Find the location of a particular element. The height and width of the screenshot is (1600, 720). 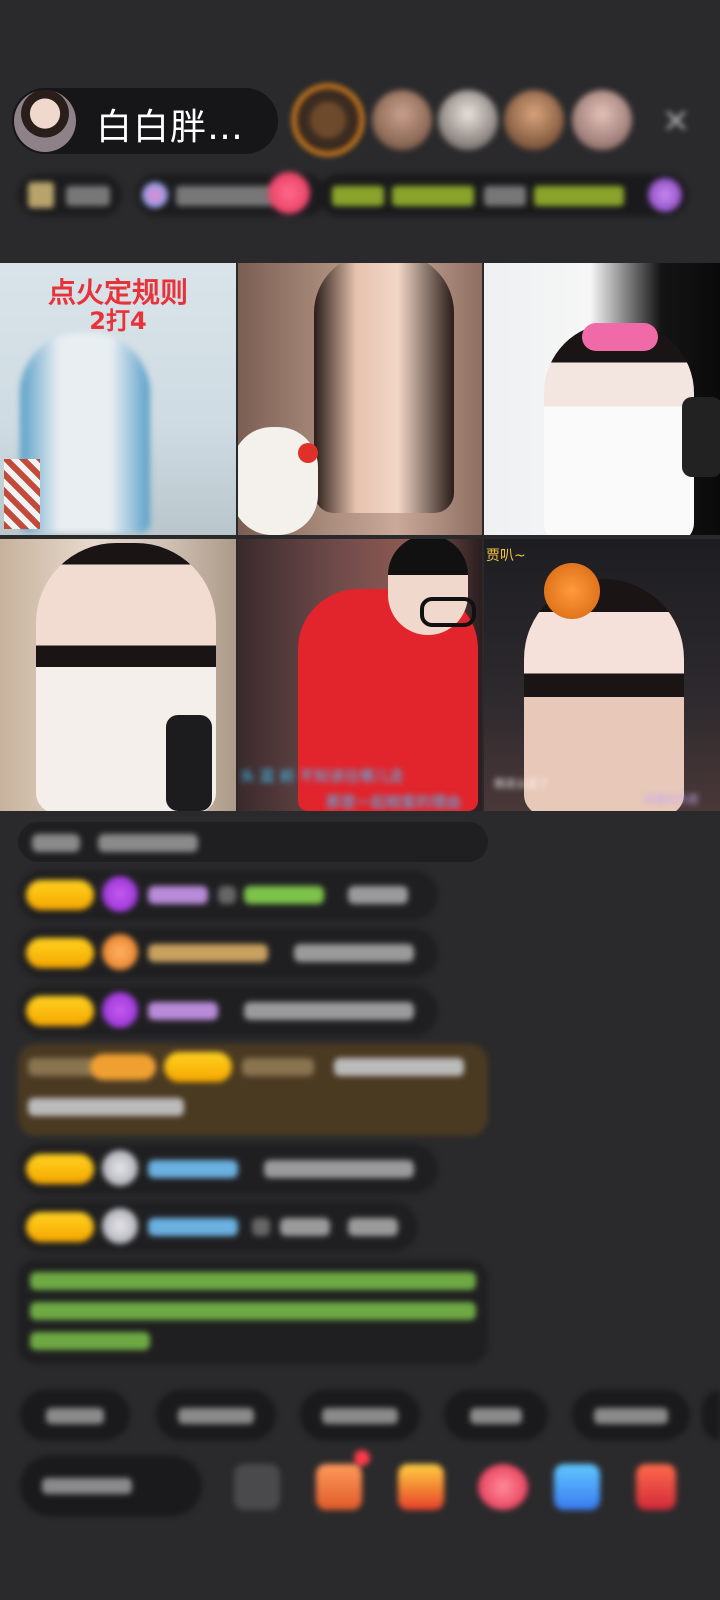

scarf-decoration is located at coordinates (22, 494).